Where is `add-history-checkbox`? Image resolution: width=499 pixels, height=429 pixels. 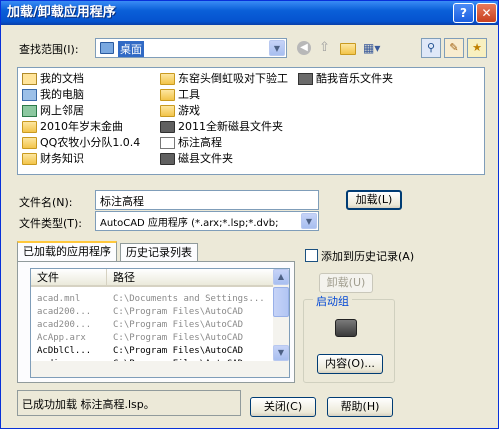
add-history-checkbox is located at coordinates (311, 255).